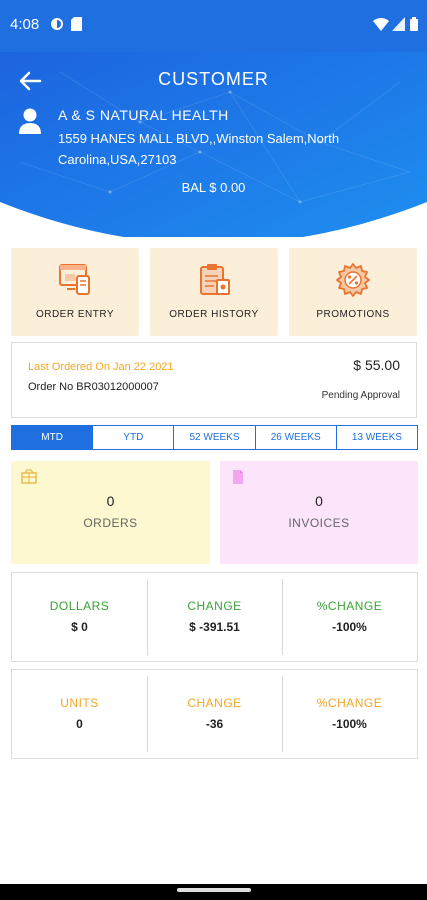 This screenshot has height=900, width=427. I want to click on period-tabs: MTD YTD 52 WEEKS 26 WEEKS 13 WEEKS, so click(214, 437).